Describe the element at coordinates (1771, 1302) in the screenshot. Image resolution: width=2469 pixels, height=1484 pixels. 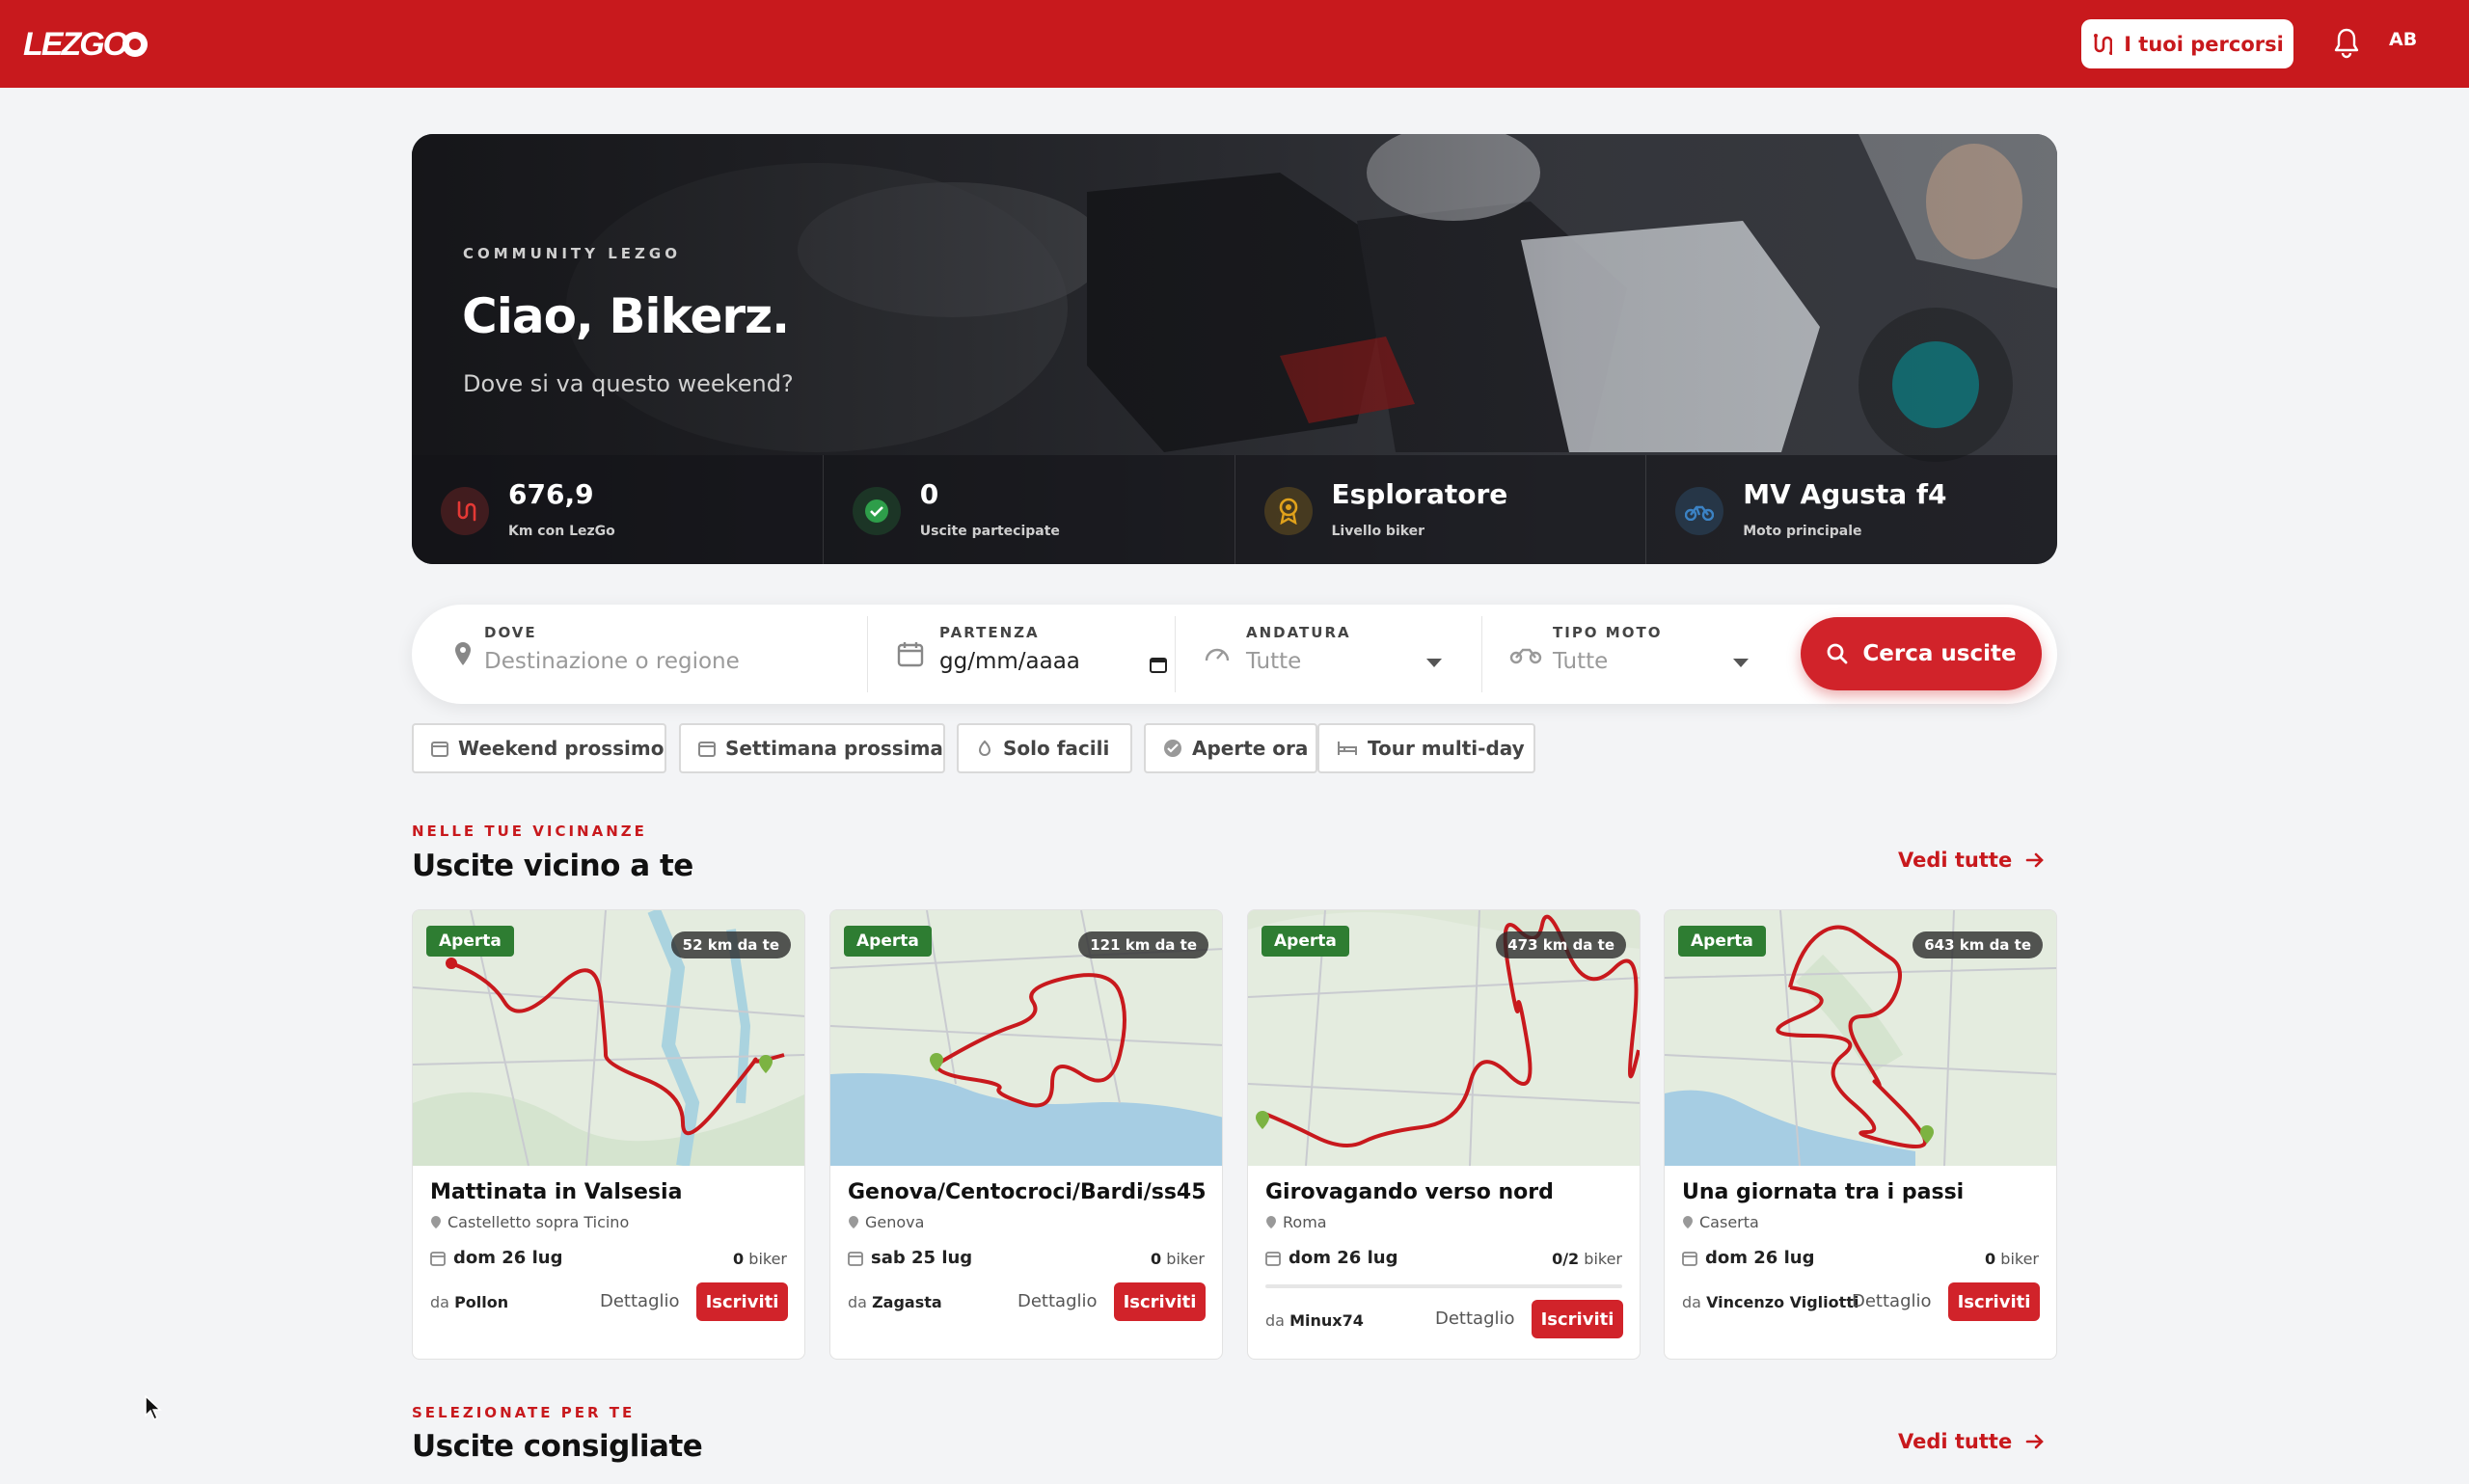
I see `organizer: da Vincenzo Vigliotti` at that location.